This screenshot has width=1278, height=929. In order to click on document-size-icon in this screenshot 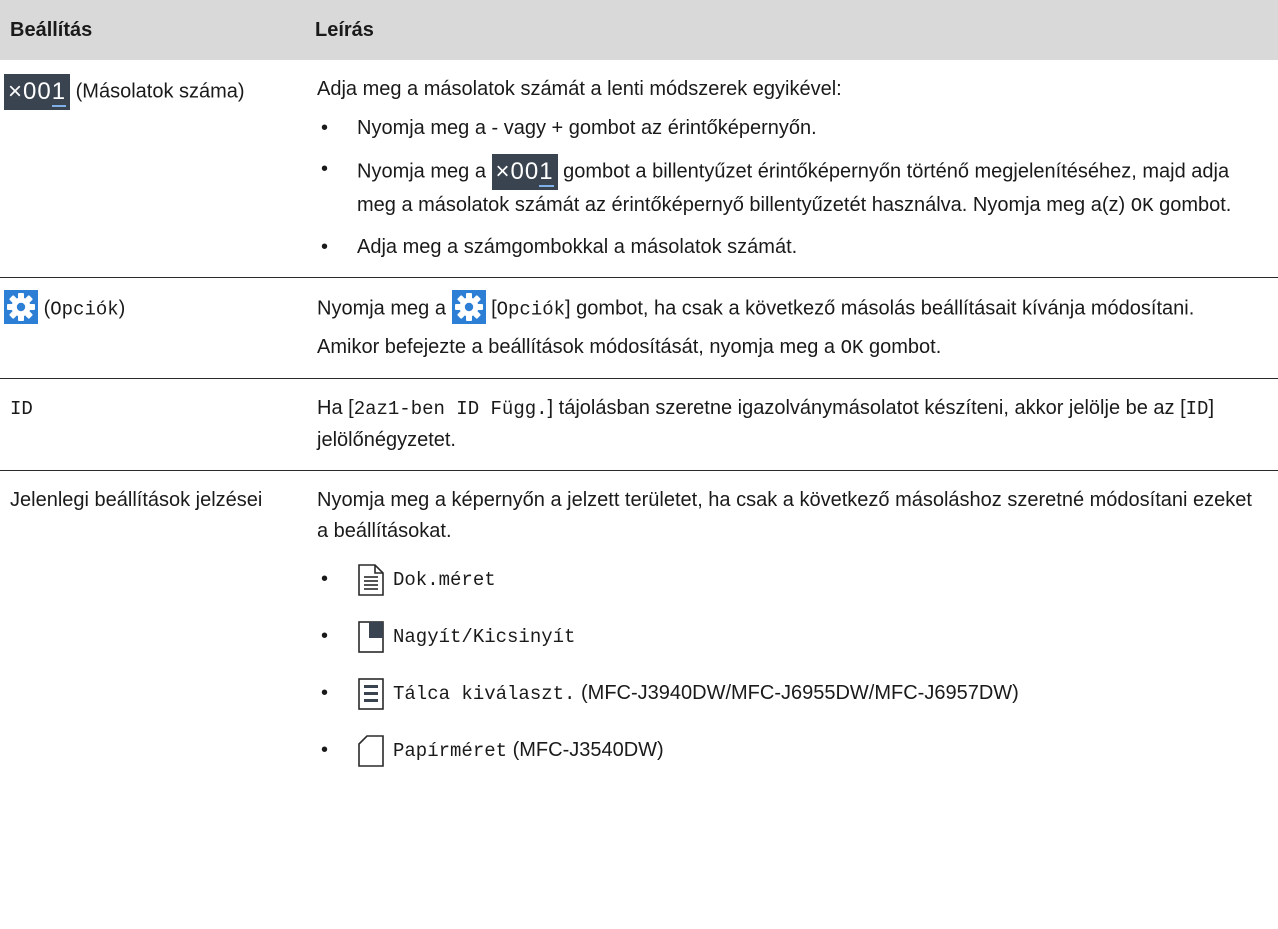, I will do `click(371, 580)`.